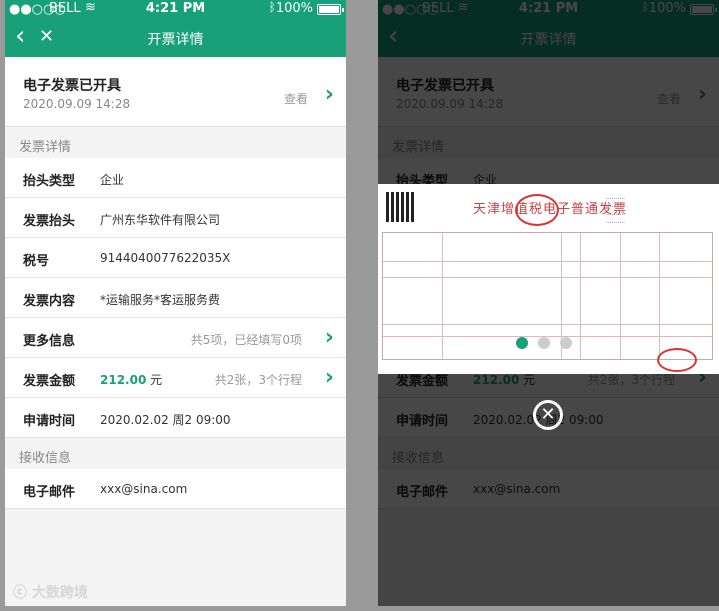  What do you see at coordinates (49, 492) in the screenshot?
I see `row-label: 电子邮件` at bounding box center [49, 492].